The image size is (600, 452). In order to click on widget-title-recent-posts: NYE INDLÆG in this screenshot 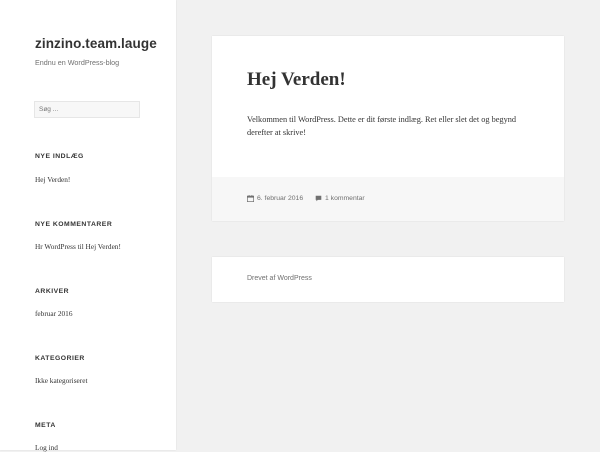, I will do `click(59, 156)`.